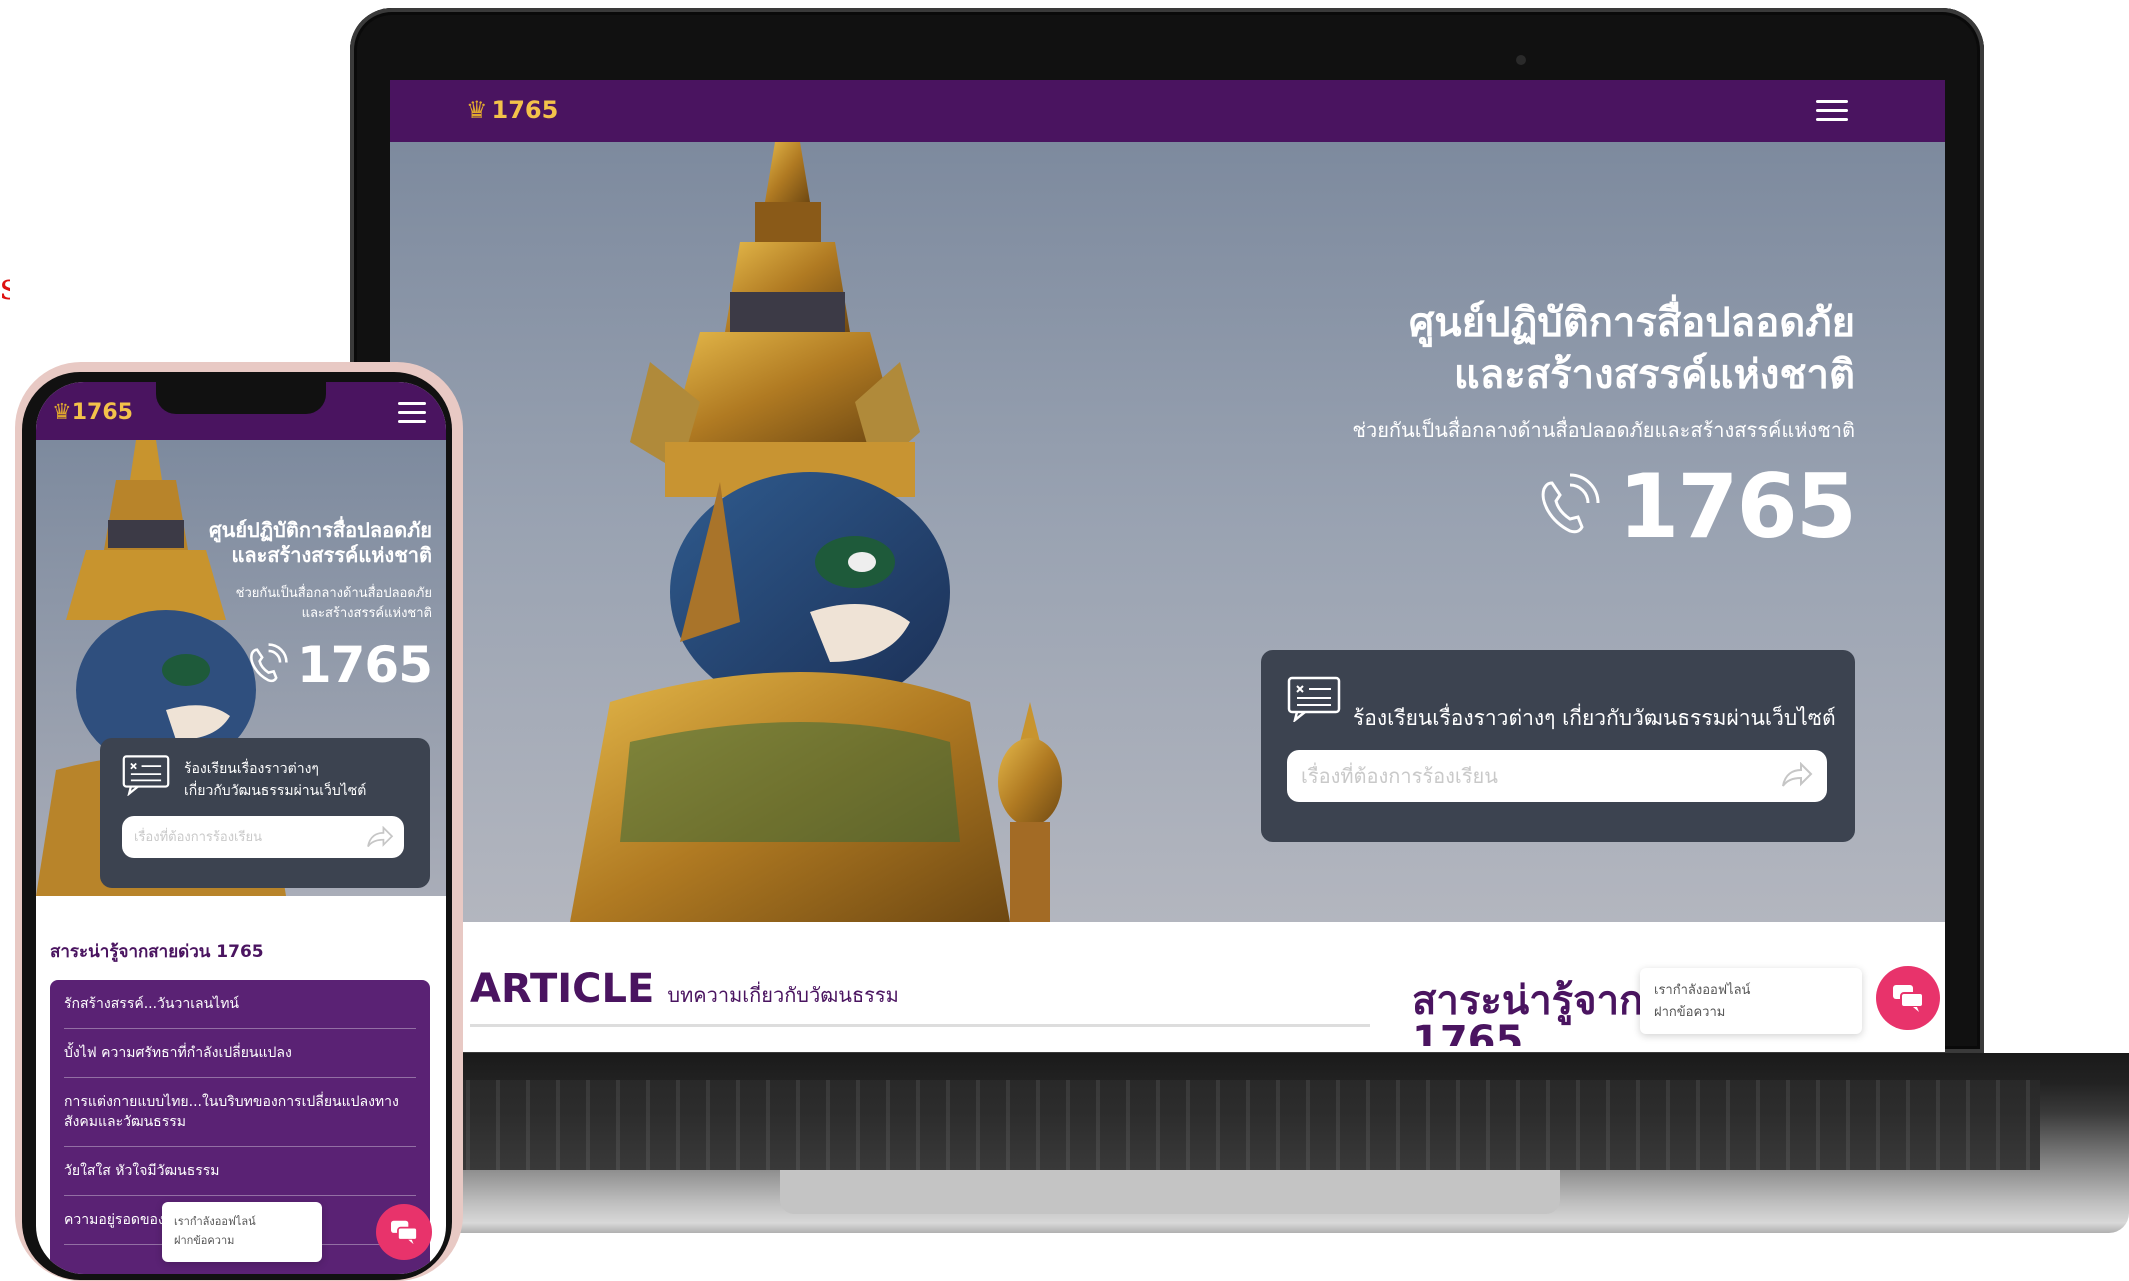 The height and width of the screenshot is (1281, 2129). Describe the element at coordinates (1654, 375) in the screenshot. I see `hero-title-line2: และสร้างสรรค์แห่งชาติ` at that location.